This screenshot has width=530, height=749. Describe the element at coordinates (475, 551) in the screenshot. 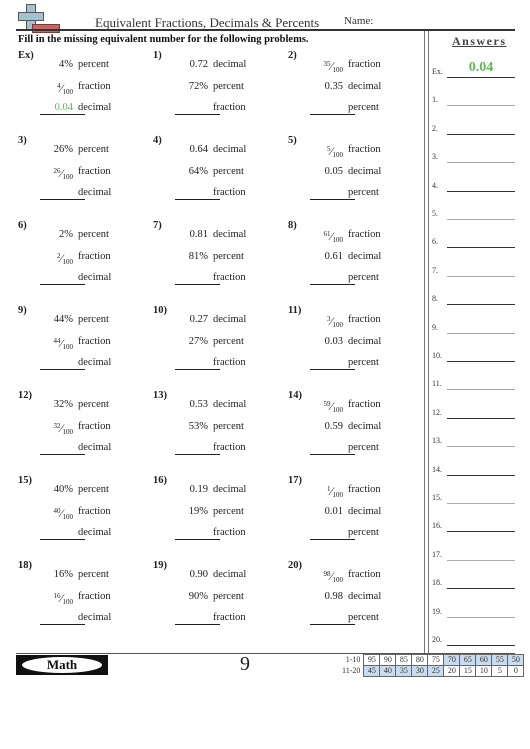

I see `answer-item: 17.` at that location.